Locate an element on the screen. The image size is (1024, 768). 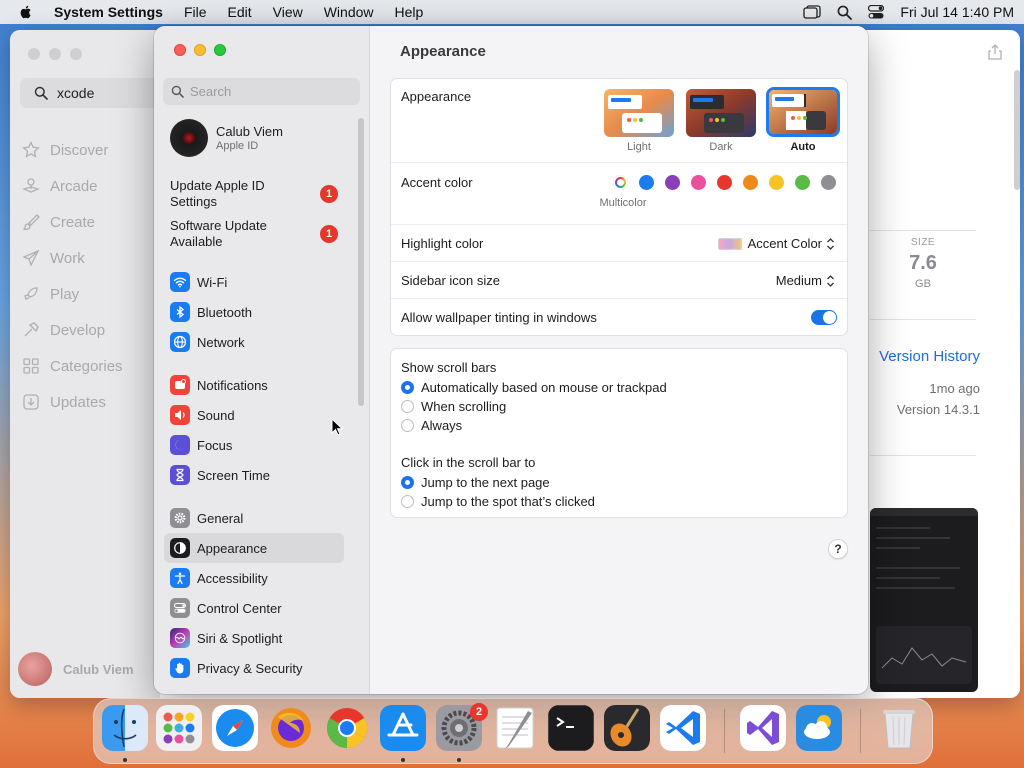
garageband-icon is located at coordinates (627, 728).